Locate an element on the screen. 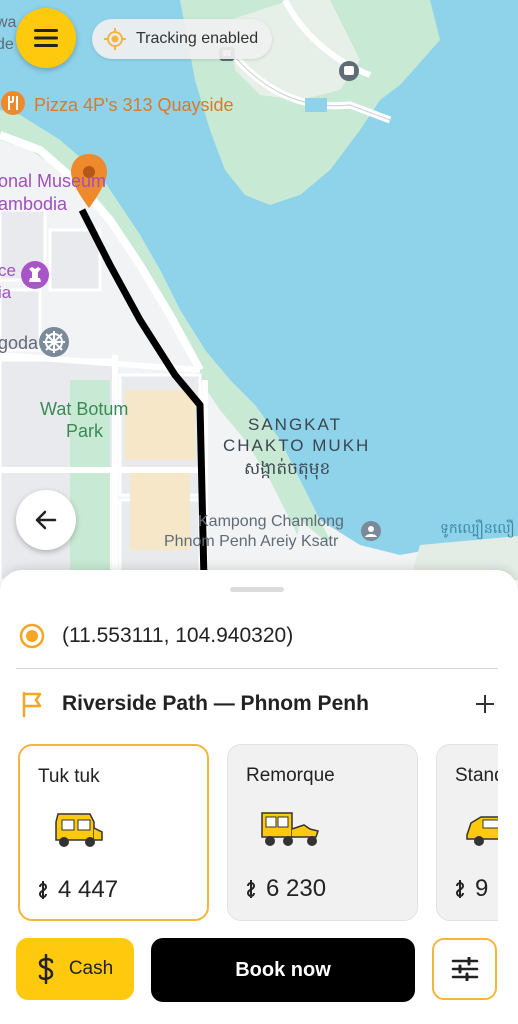 This screenshot has width=518, height=1024. vehicle-card-remorque: Remorque 6 230 is located at coordinates (322, 832).